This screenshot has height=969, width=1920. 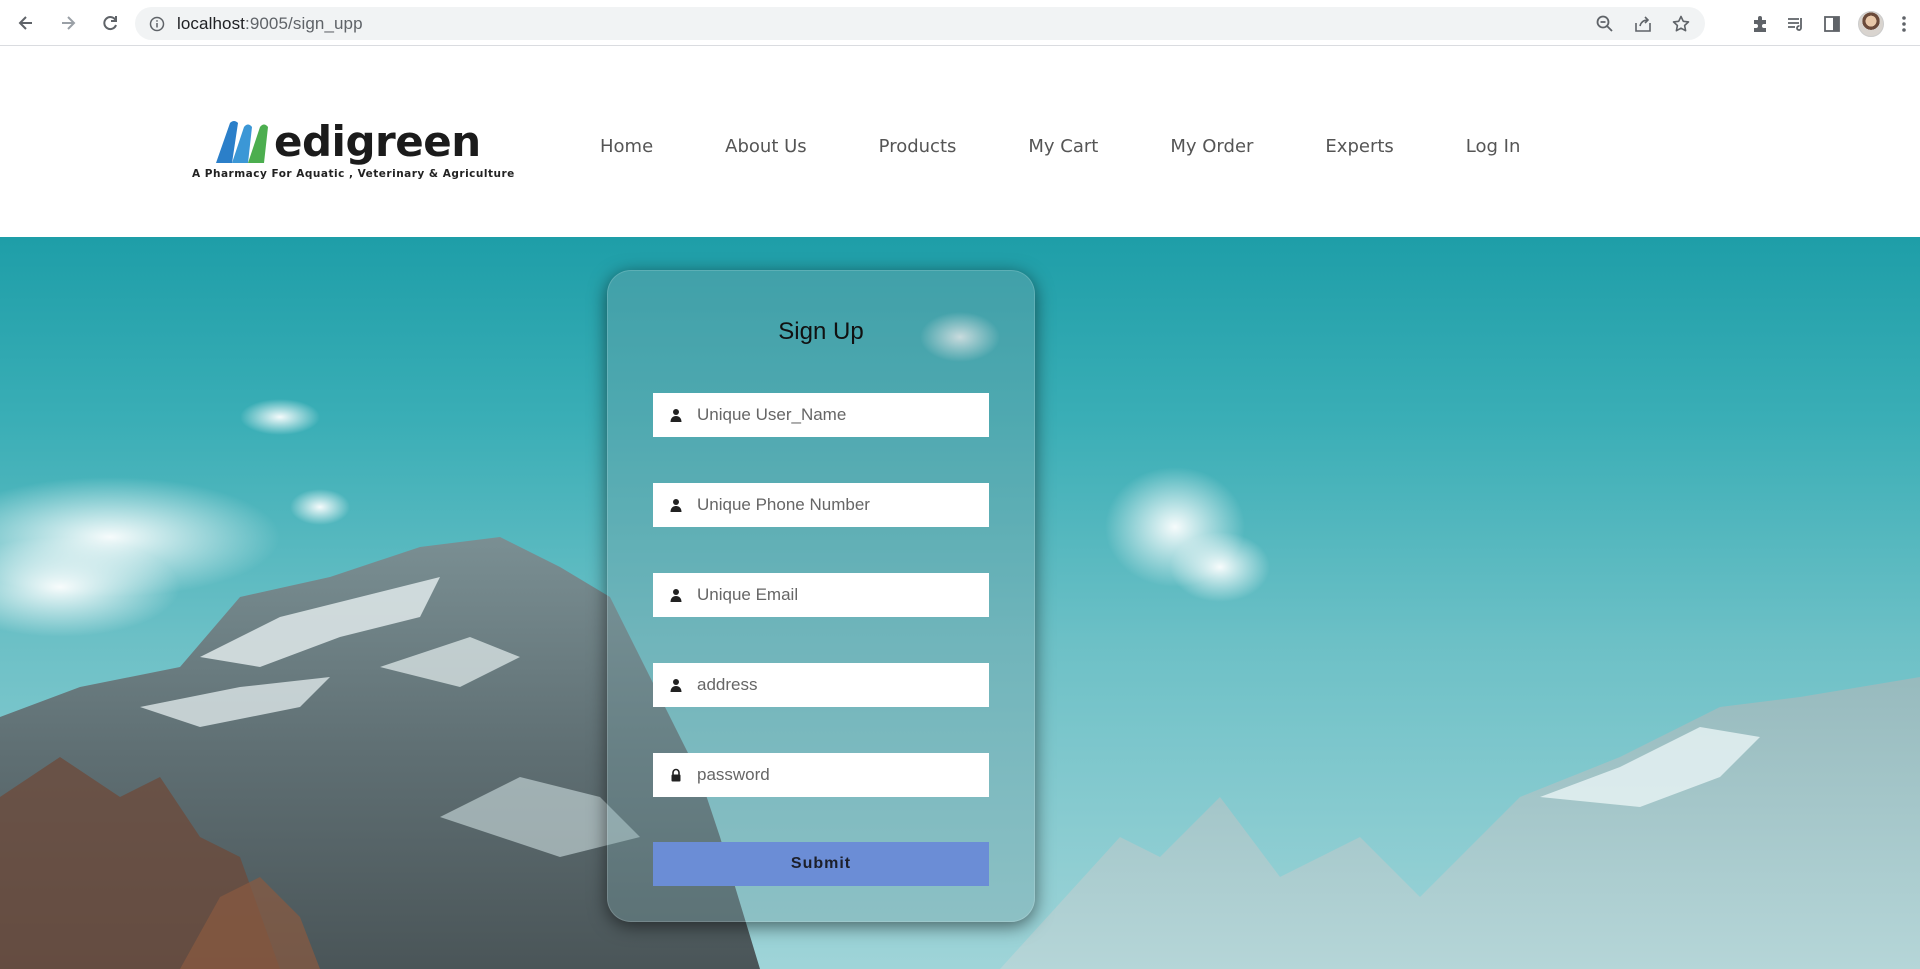 What do you see at coordinates (837, 505) in the screenshot?
I see `phone-input` at bounding box center [837, 505].